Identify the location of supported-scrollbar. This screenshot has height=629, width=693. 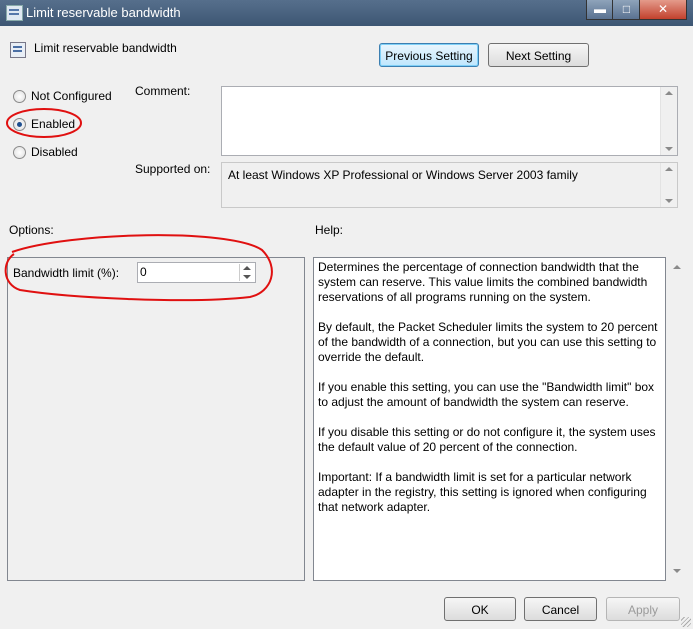
(668, 185).